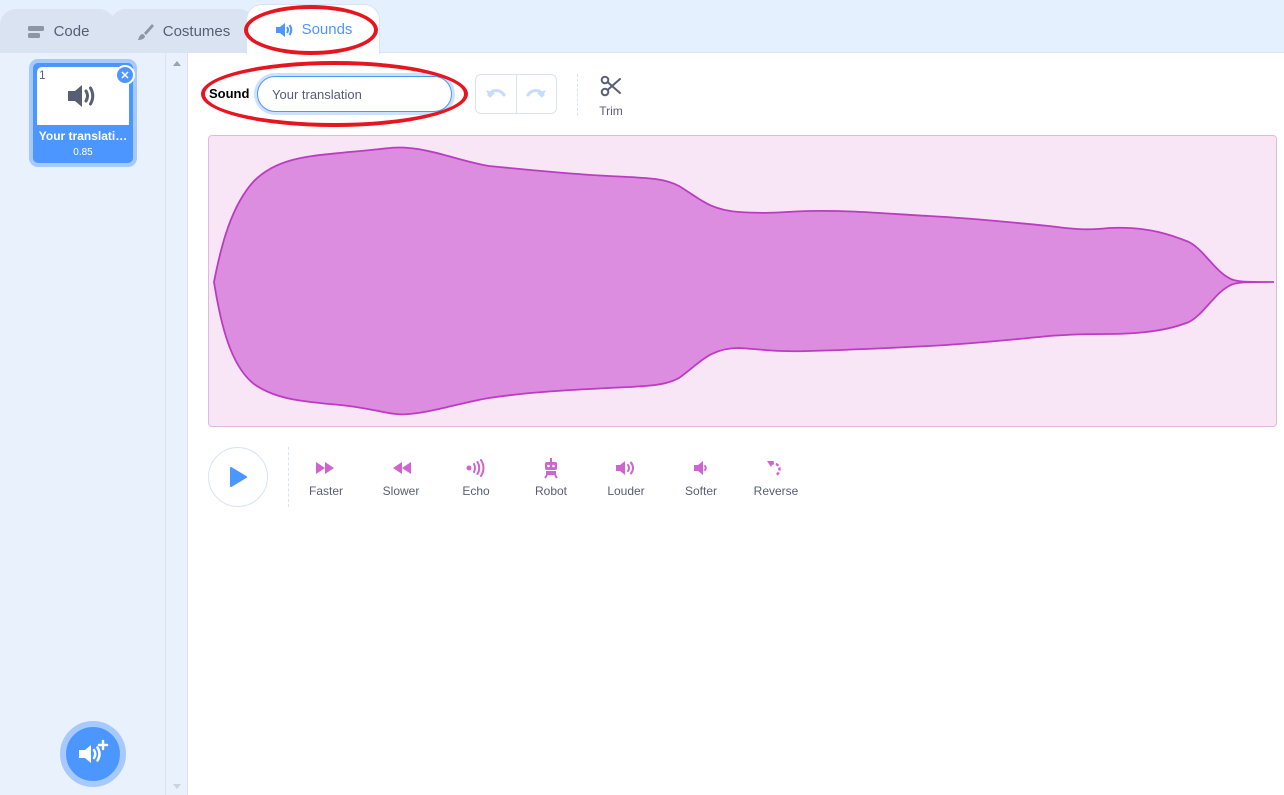  What do you see at coordinates (700, 468) in the screenshot?
I see `softer-icon` at bounding box center [700, 468].